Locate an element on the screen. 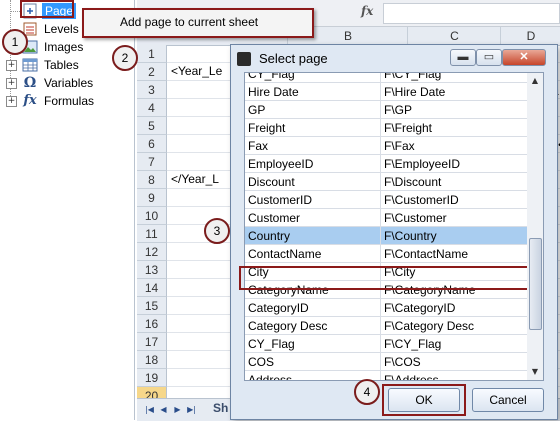 This screenshot has width=560, height=421. list-item: CustomerID F\CustomerID is located at coordinates (386, 200).